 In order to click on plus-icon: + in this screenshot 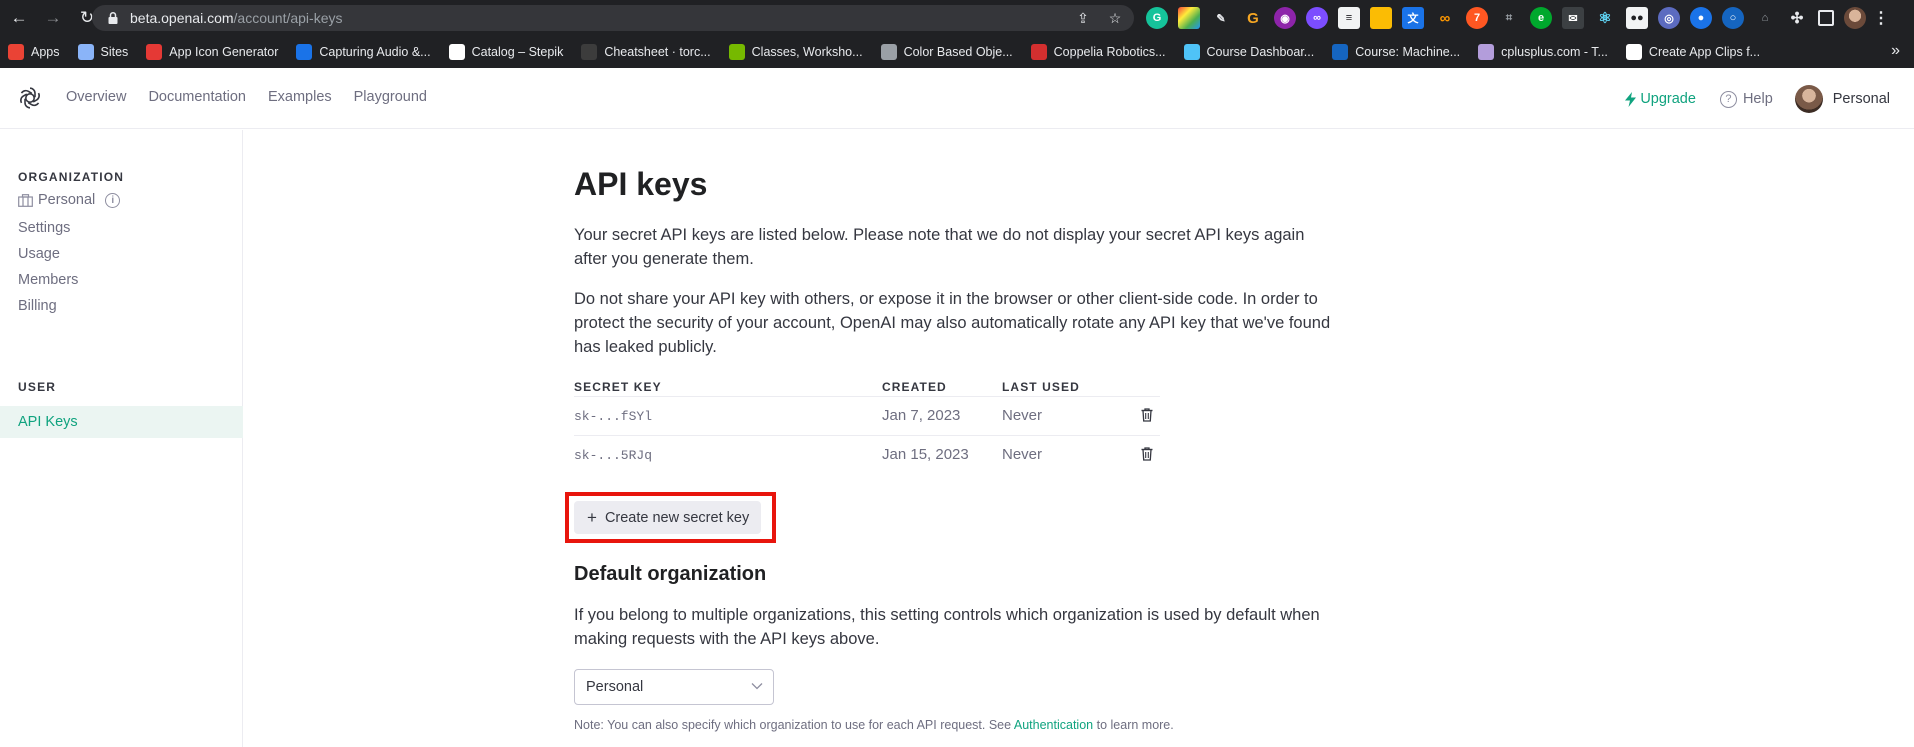, I will do `click(592, 517)`.